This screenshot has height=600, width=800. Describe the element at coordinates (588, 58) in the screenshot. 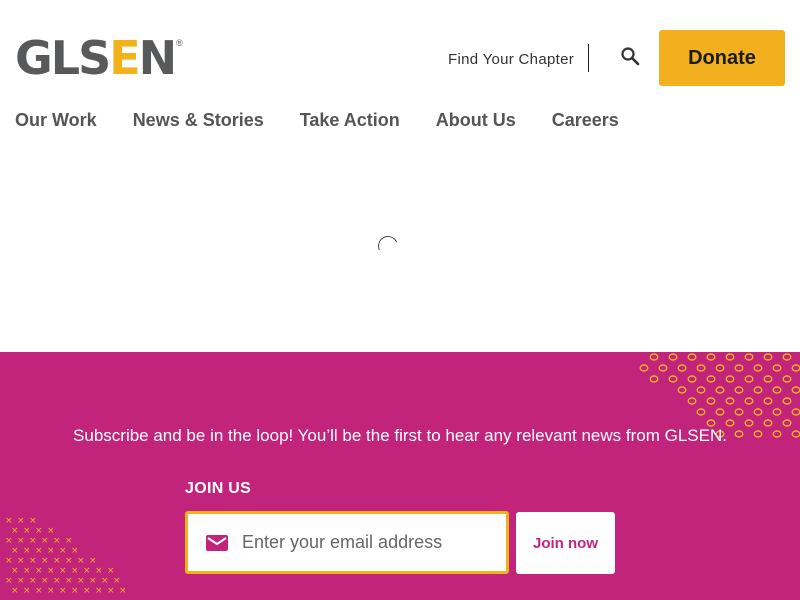

I see `header-divider` at that location.